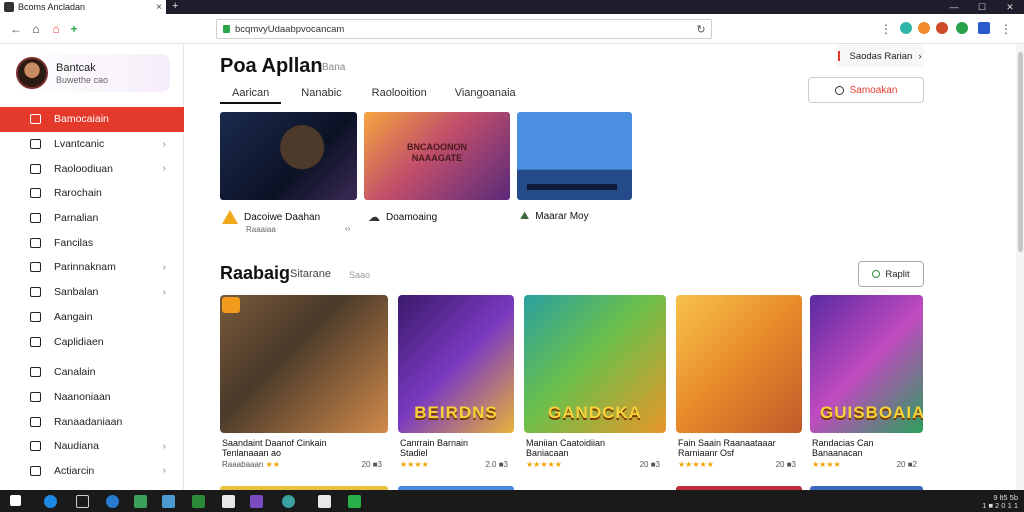  What do you see at coordinates (81, 119) in the screenshot?
I see `sidebar-item-label: Bamocaiain` at bounding box center [81, 119].